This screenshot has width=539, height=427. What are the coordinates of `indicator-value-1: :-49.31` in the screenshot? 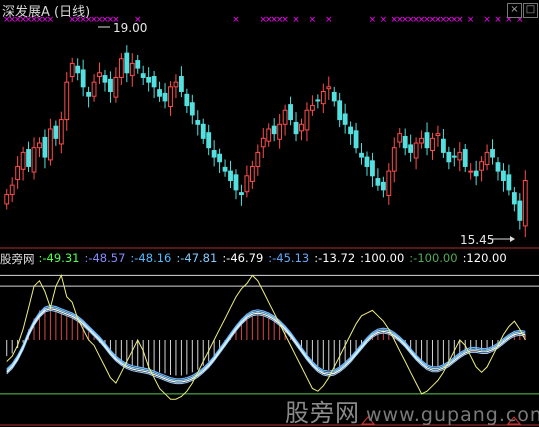 It's located at (59, 258).